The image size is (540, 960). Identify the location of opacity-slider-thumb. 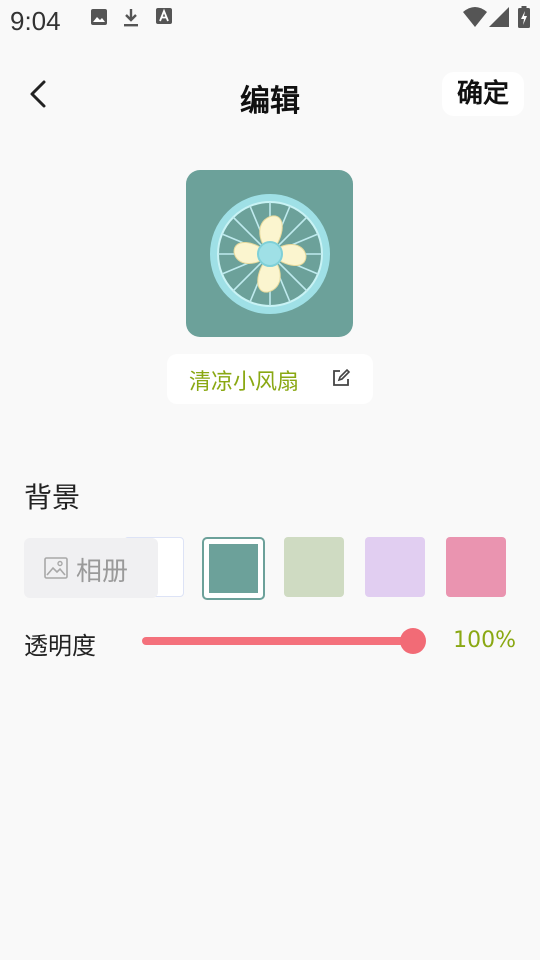
(413, 641).